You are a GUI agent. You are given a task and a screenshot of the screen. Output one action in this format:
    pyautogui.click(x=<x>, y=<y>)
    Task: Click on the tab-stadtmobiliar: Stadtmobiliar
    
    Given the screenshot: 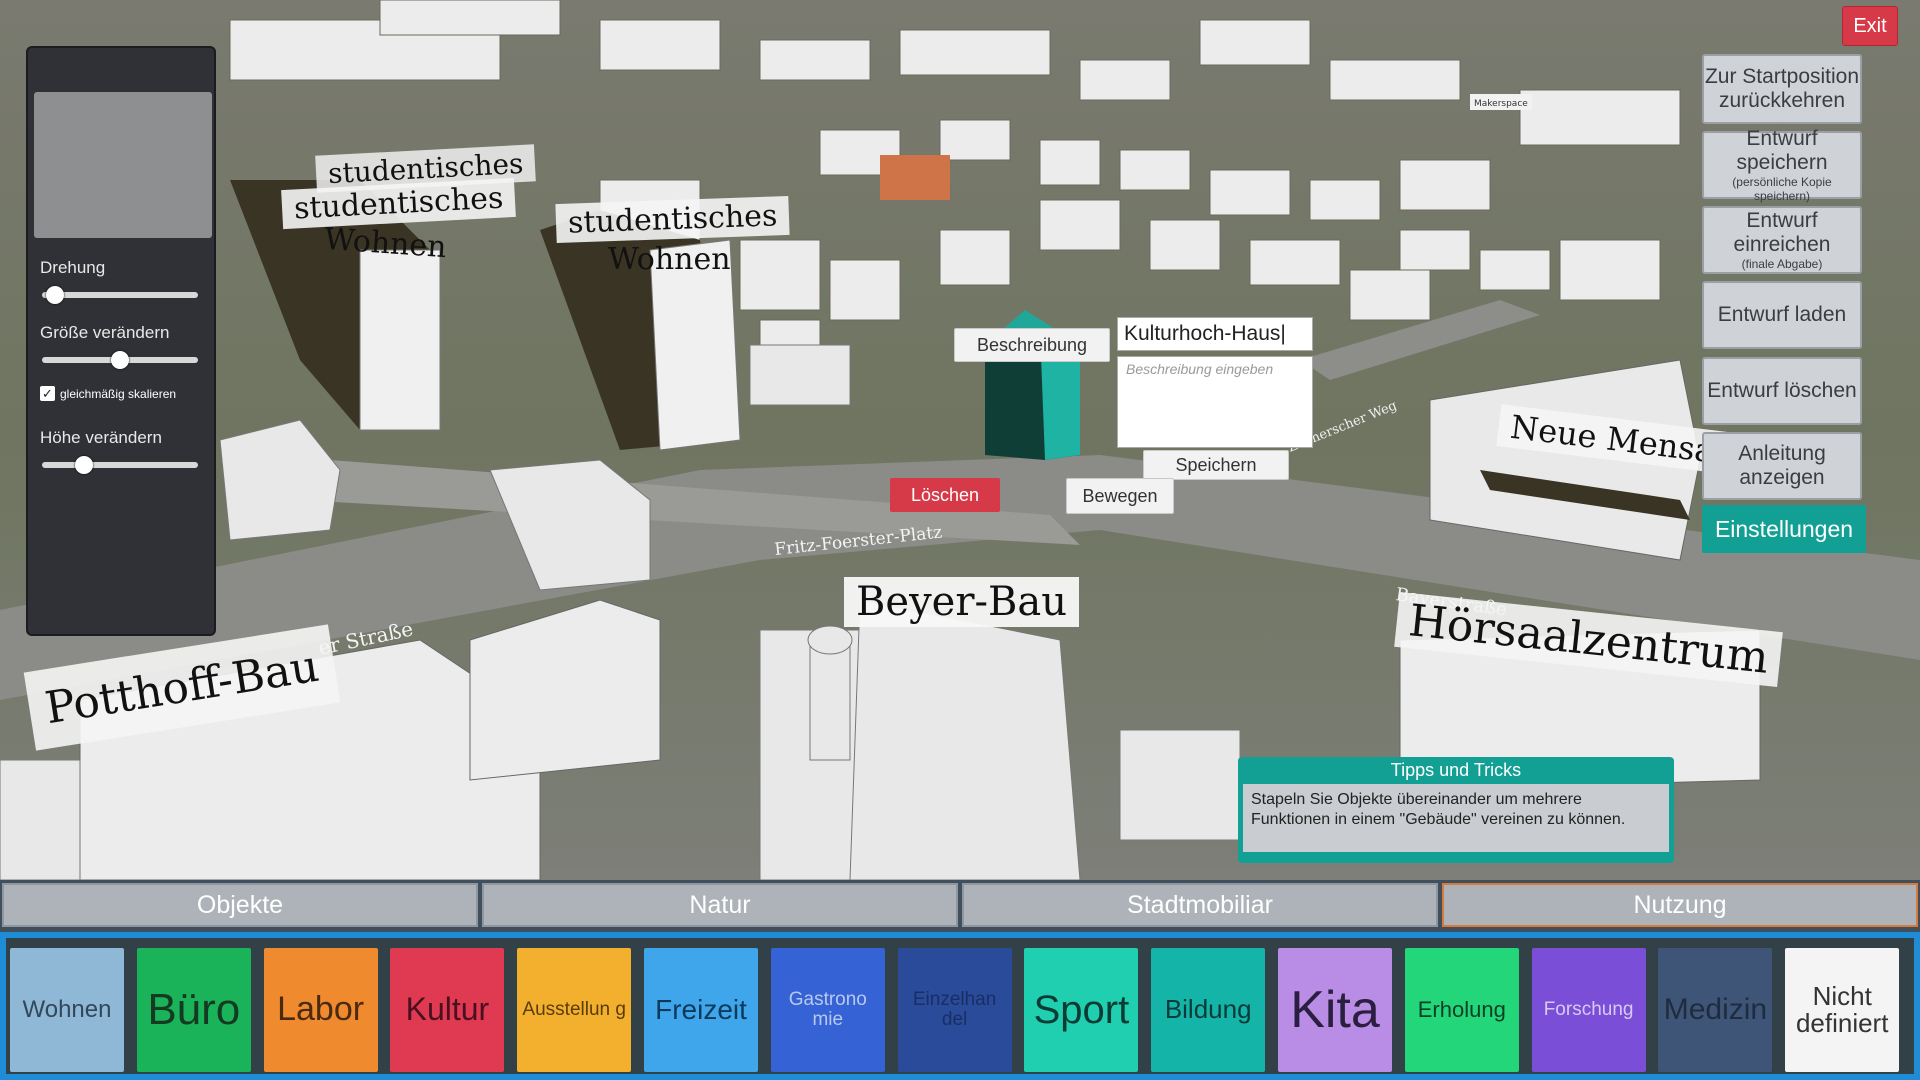 What is the action you would take?
    pyautogui.click(x=1200, y=905)
    